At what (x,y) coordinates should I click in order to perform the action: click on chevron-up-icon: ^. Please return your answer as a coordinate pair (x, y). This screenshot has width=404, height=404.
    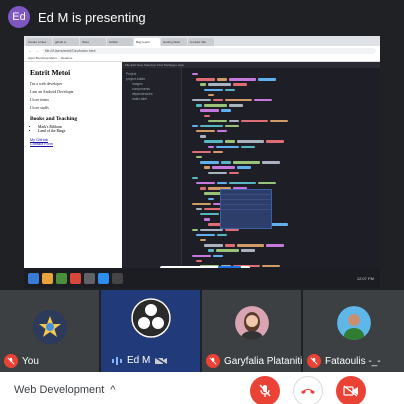
    Looking at the image, I should click on (113, 390).